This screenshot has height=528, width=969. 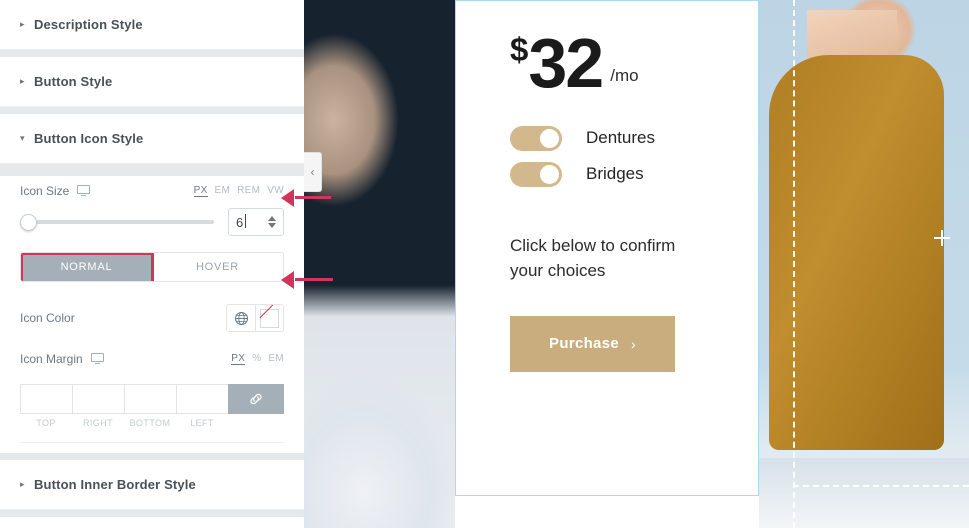 I want to click on accordion-header-description-style: ▸ Description Style, so click(x=152, y=25).